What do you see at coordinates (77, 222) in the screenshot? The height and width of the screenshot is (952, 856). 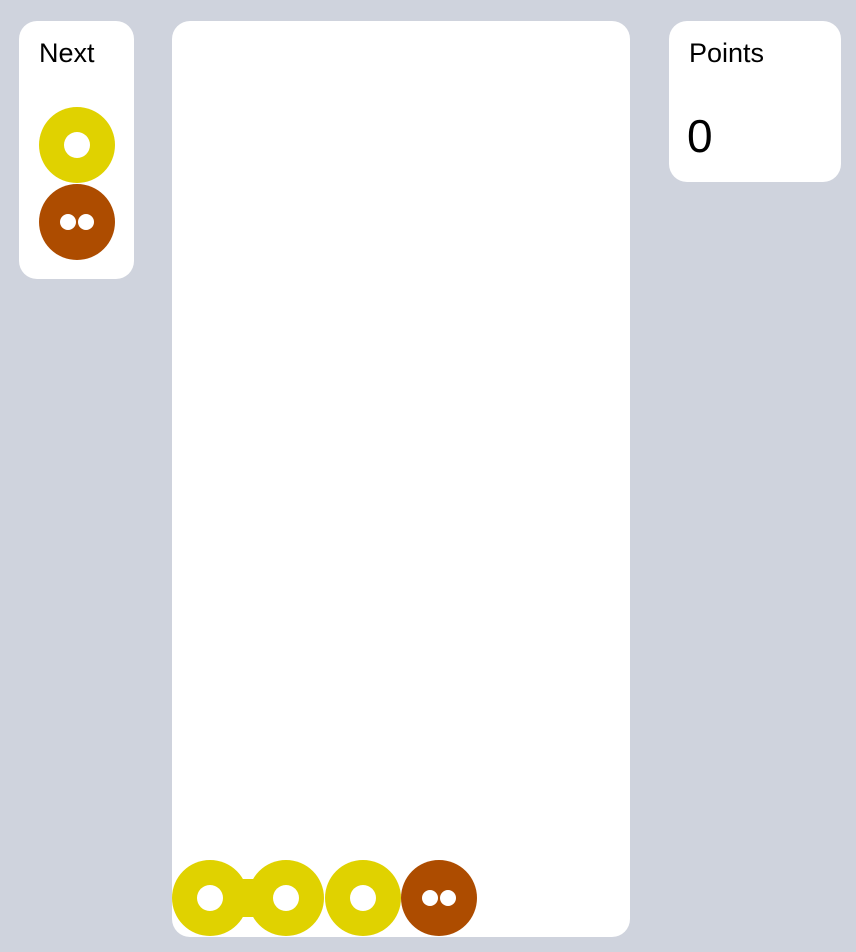 I see `next-piece-two-dot-brown` at bounding box center [77, 222].